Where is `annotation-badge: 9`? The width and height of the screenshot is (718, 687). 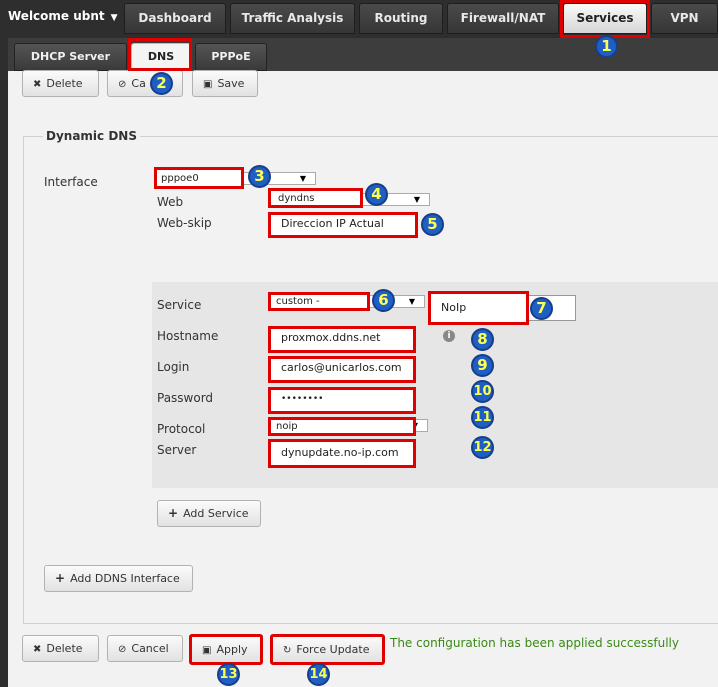 annotation-badge: 9 is located at coordinates (482, 365).